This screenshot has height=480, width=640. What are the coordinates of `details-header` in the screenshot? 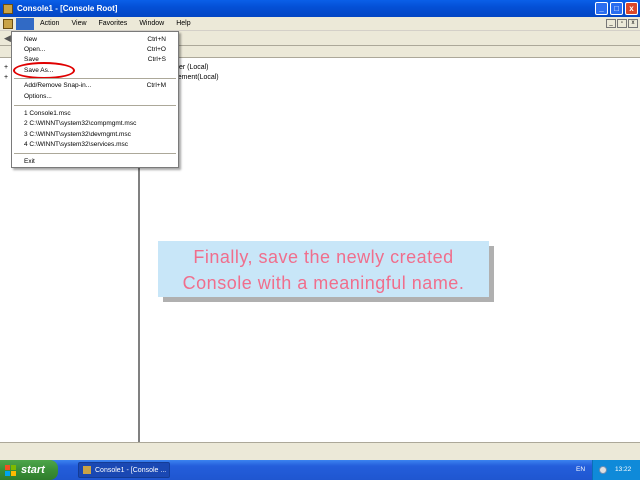 It's located at (391, 52).